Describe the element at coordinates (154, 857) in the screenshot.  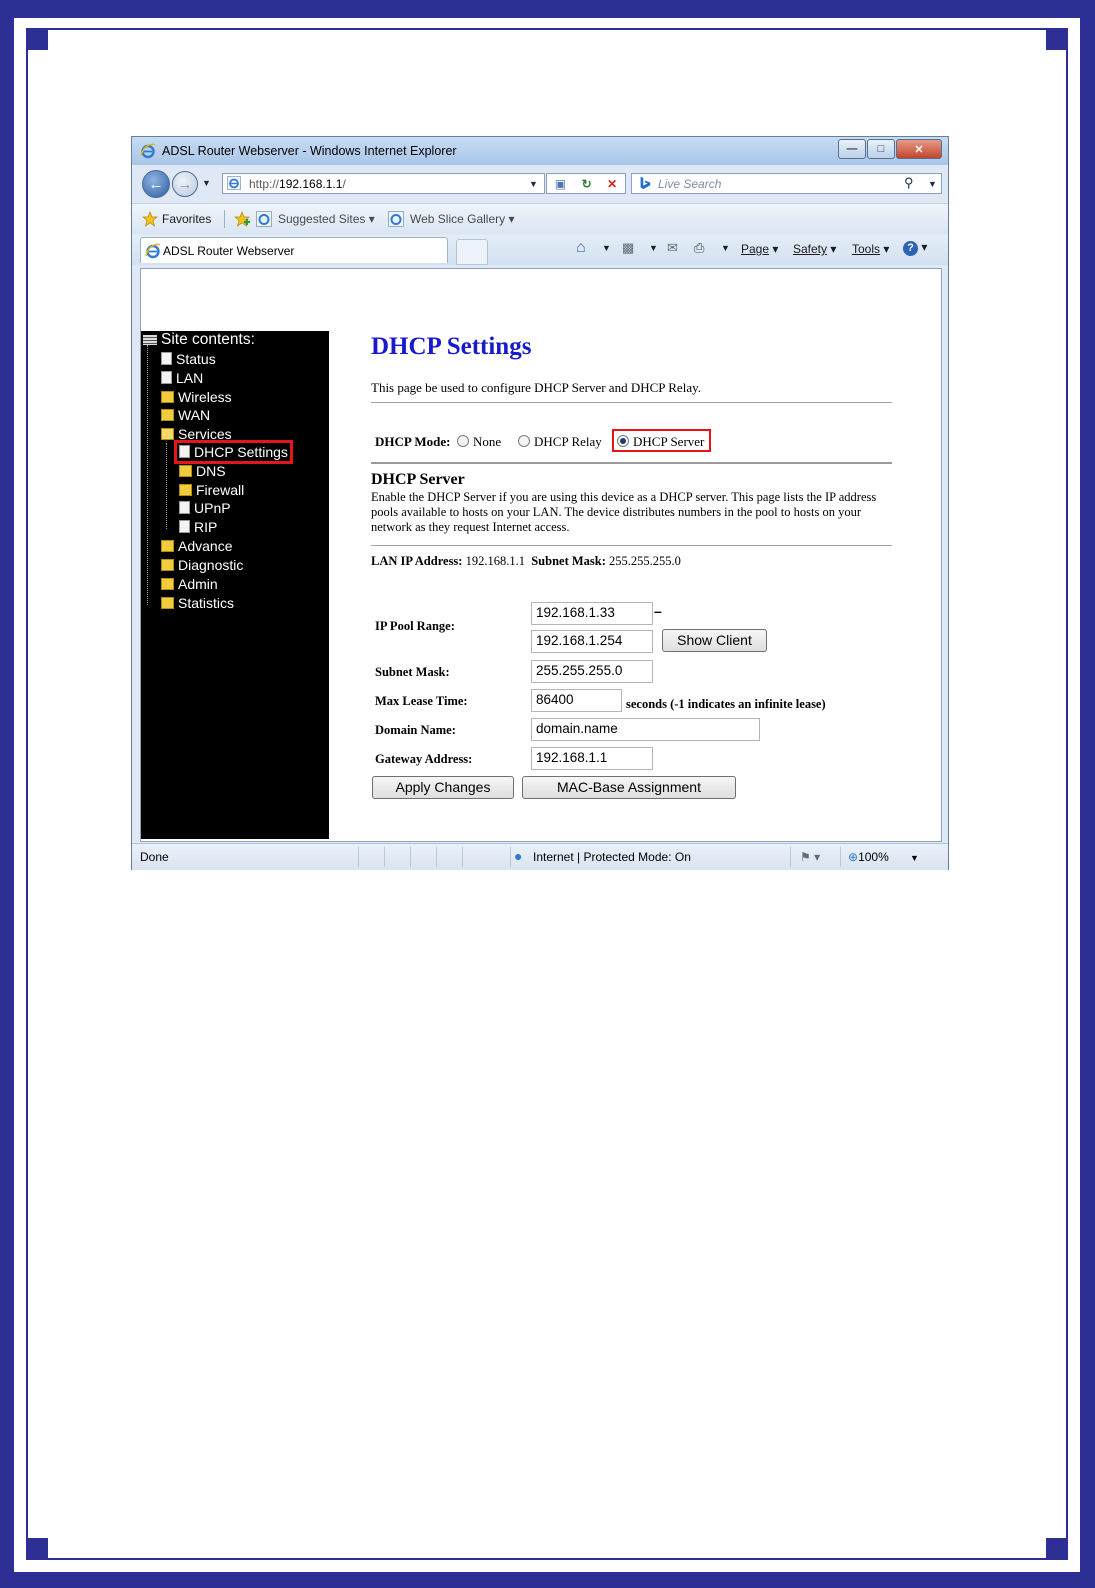
I see `status-text: Done` at that location.